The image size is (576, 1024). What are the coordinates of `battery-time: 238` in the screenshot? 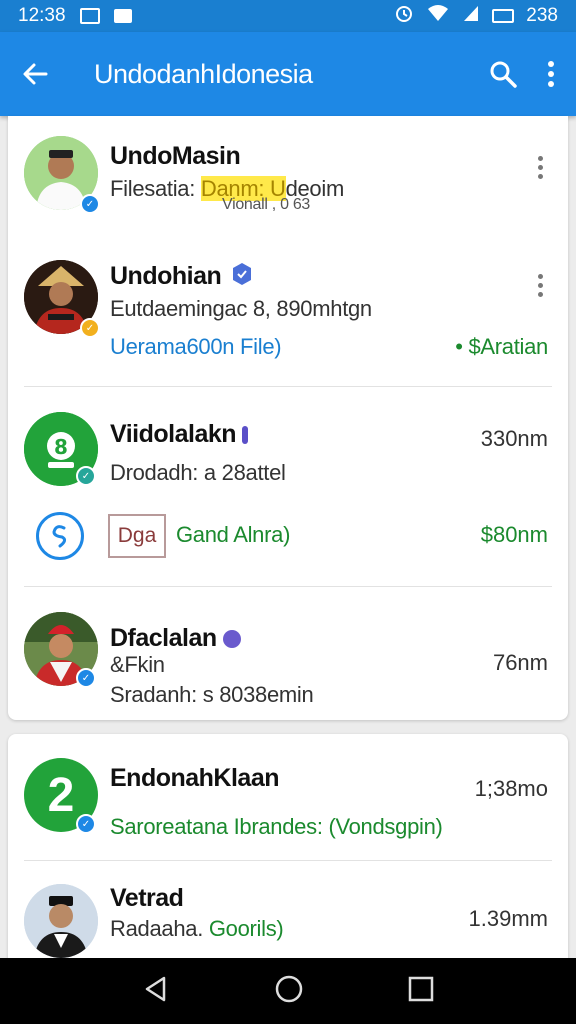 It's located at (542, 15).